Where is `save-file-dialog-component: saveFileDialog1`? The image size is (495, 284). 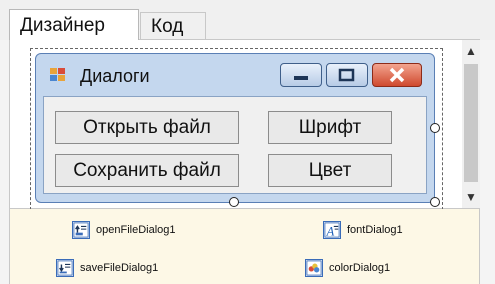 save-file-dialog-component: saveFileDialog1 is located at coordinates (107, 268).